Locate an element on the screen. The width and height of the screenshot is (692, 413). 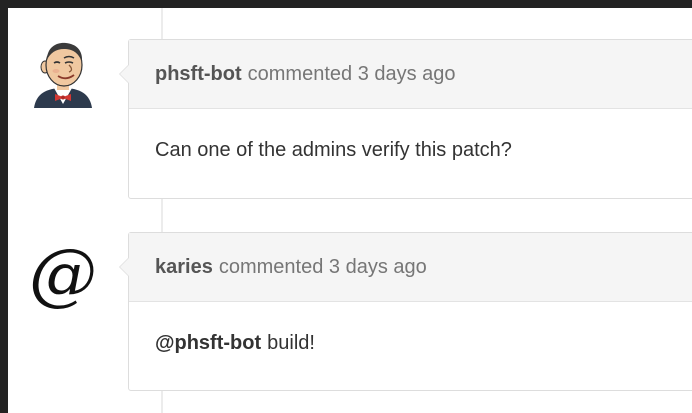
avatar-jenkins is located at coordinates (63, 73).